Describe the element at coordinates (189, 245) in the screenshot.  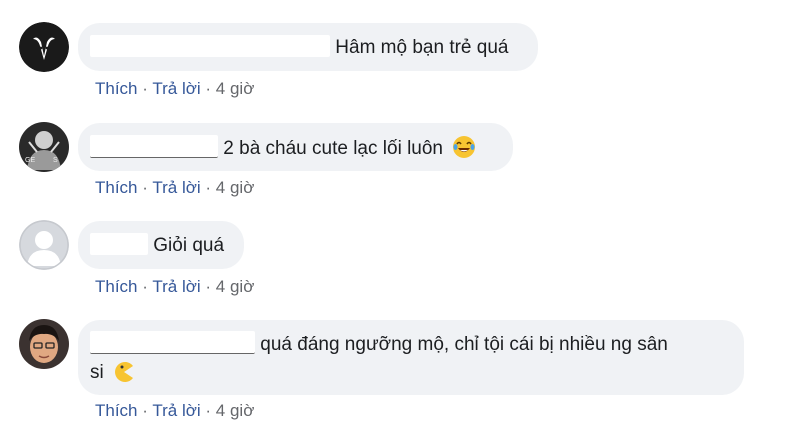
I see `comment-text: Giỏi quá` at that location.